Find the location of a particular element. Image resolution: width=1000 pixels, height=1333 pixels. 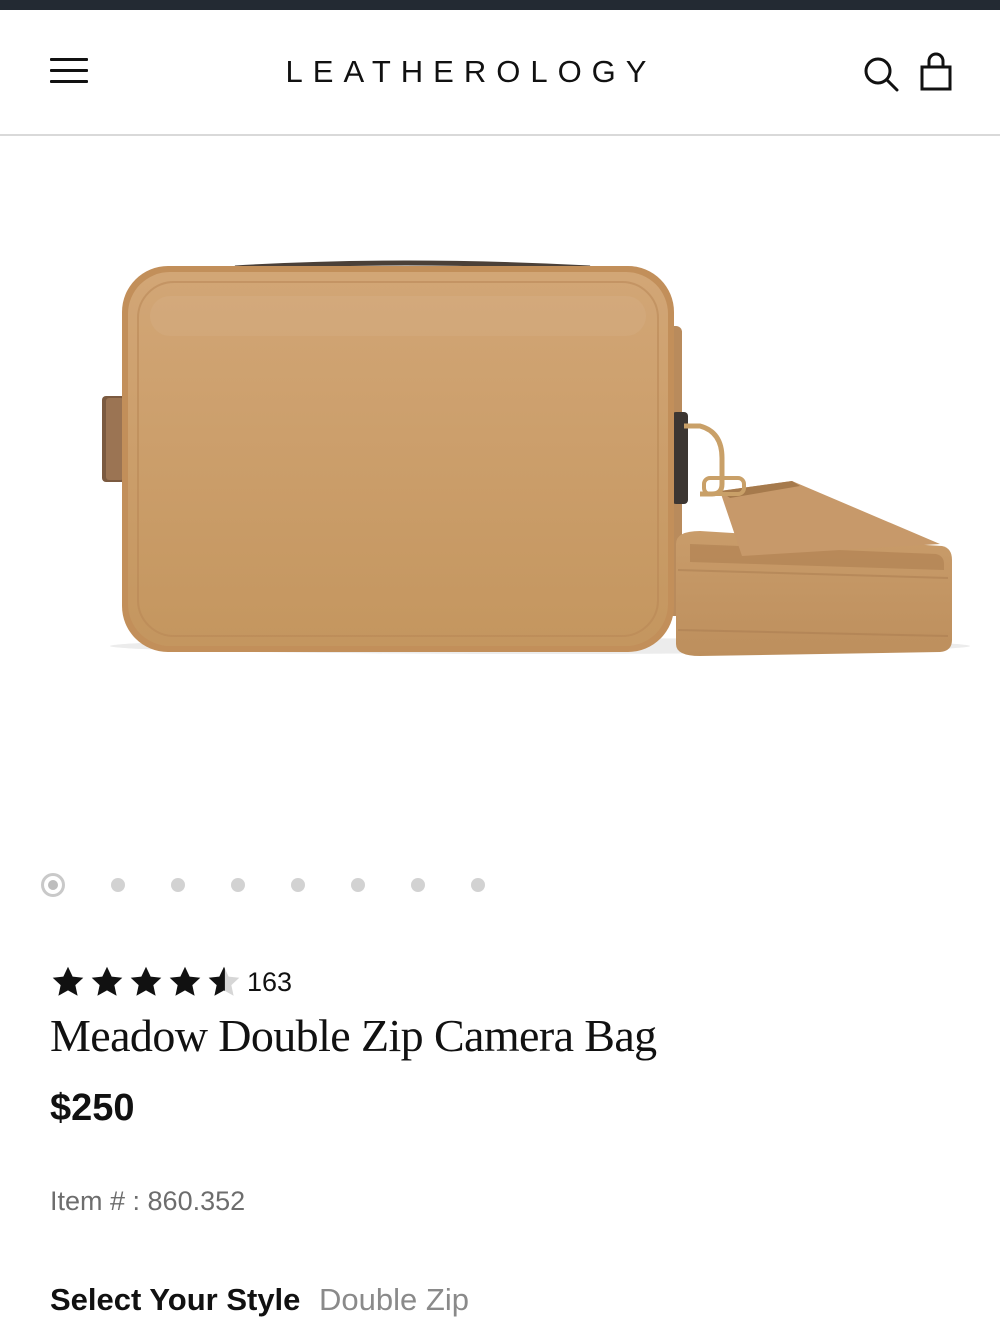

product-title: Meadow Double Zip Camera Bag is located at coordinates (353, 1035).